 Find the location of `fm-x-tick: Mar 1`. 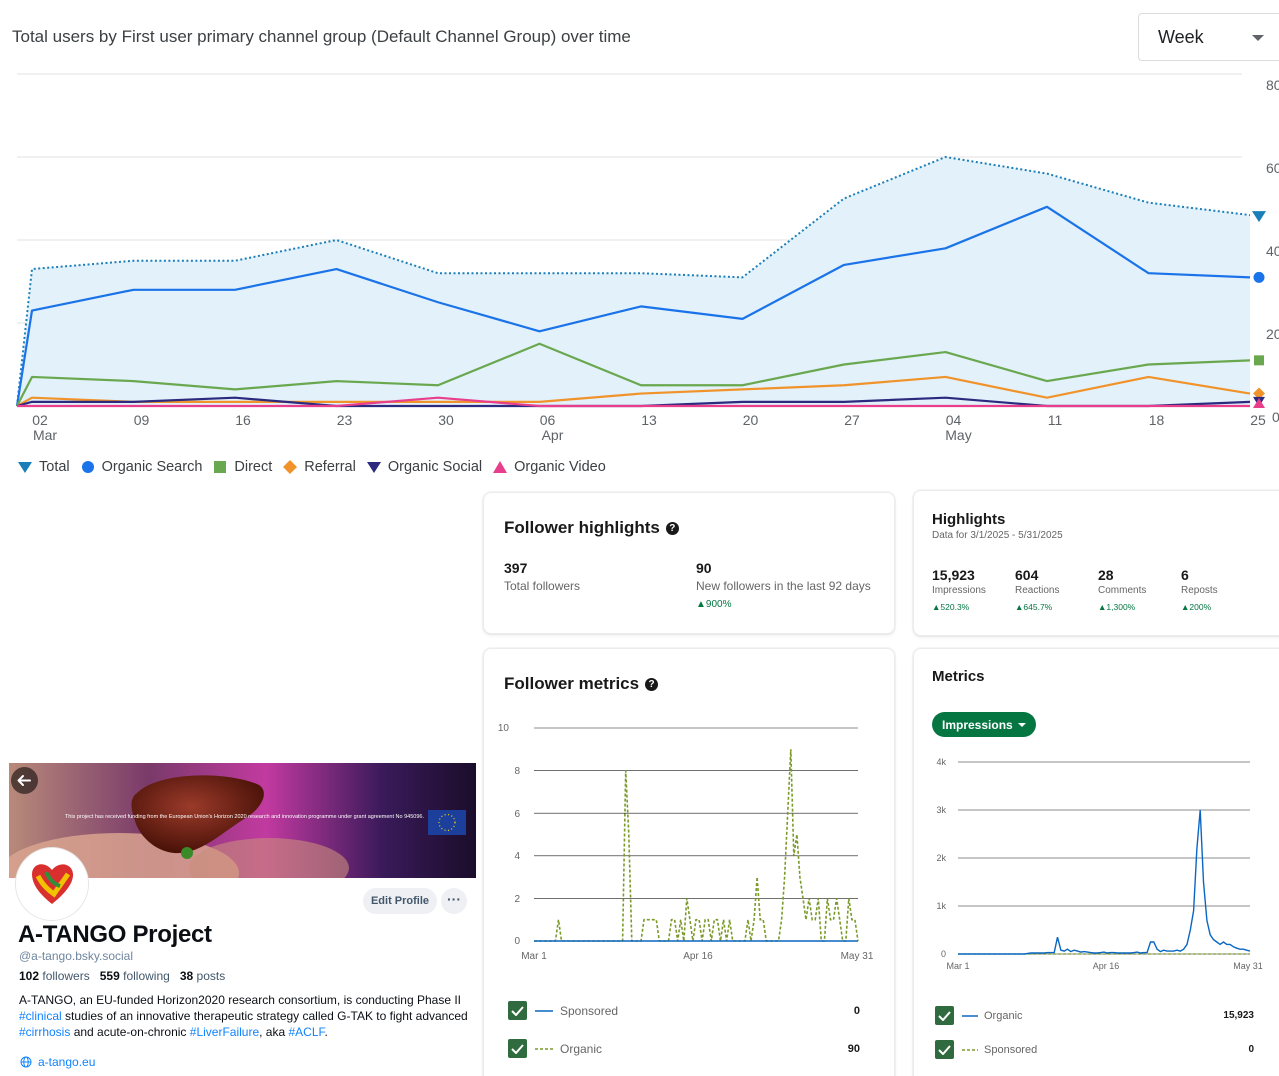

fm-x-tick: Mar 1 is located at coordinates (534, 956).